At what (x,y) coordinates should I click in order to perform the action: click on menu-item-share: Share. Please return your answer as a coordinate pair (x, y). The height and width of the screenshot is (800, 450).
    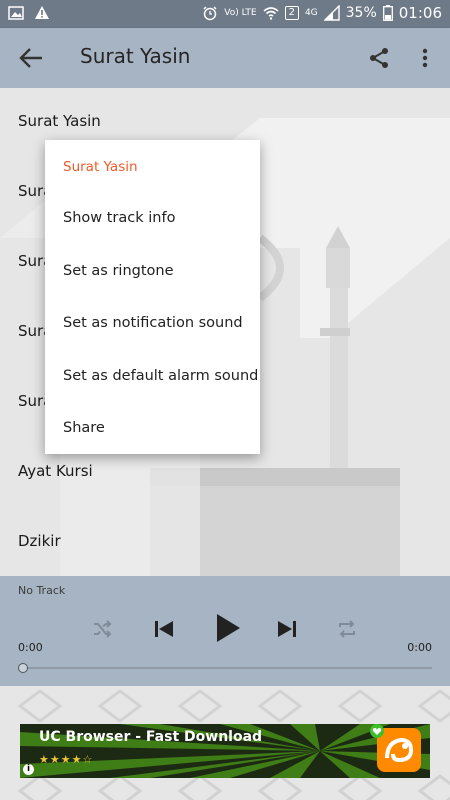
    Looking at the image, I should click on (84, 428).